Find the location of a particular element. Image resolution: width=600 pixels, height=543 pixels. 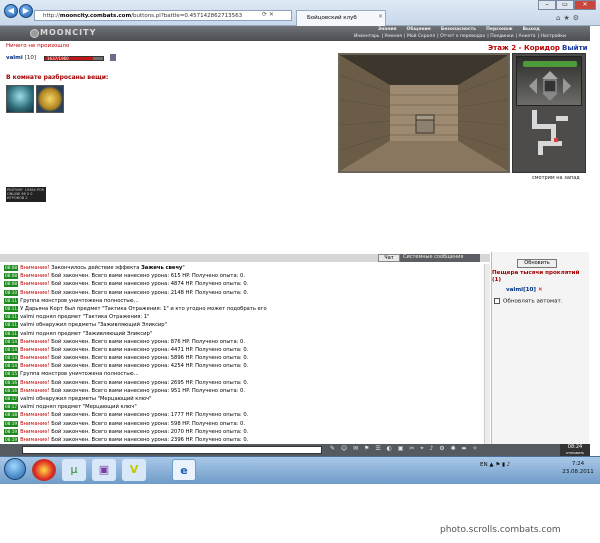

torrent-icon: µ is located at coordinates (74, 470).